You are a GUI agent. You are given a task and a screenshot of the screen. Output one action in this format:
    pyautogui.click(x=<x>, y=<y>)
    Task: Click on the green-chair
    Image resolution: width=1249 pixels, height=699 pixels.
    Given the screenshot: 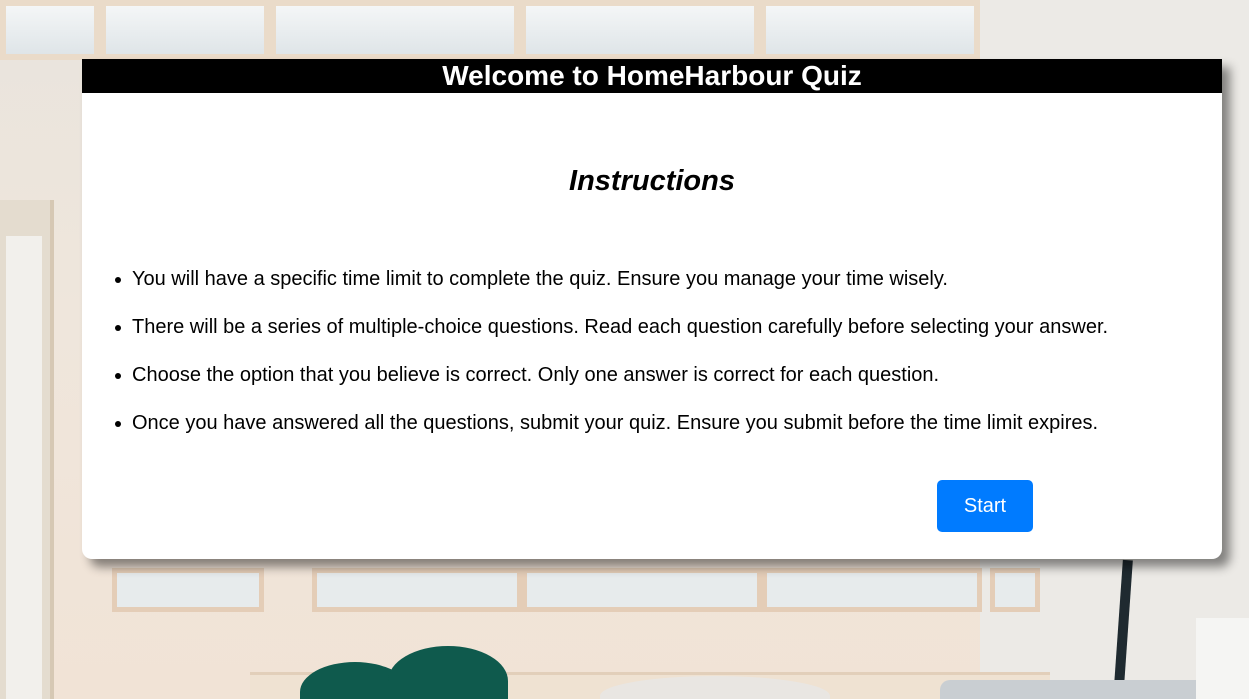 What is the action you would take?
    pyautogui.click(x=448, y=672)
    